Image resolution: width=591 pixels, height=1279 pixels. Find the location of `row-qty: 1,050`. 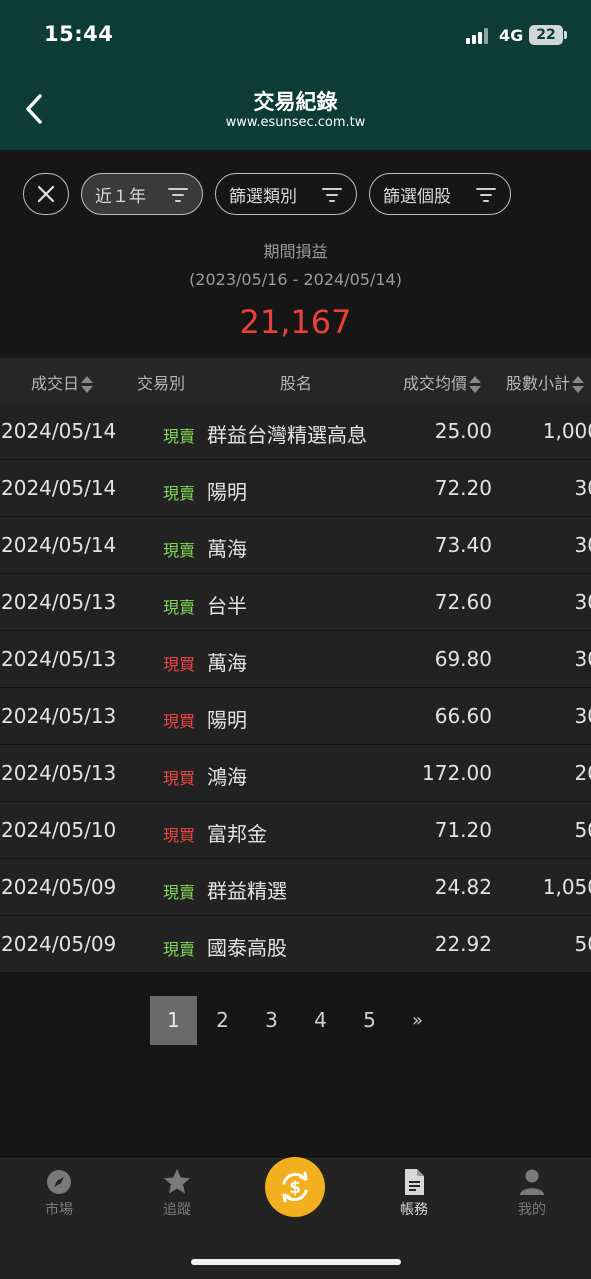

row-qty: 1,050 is located at coordinates (545, 887).